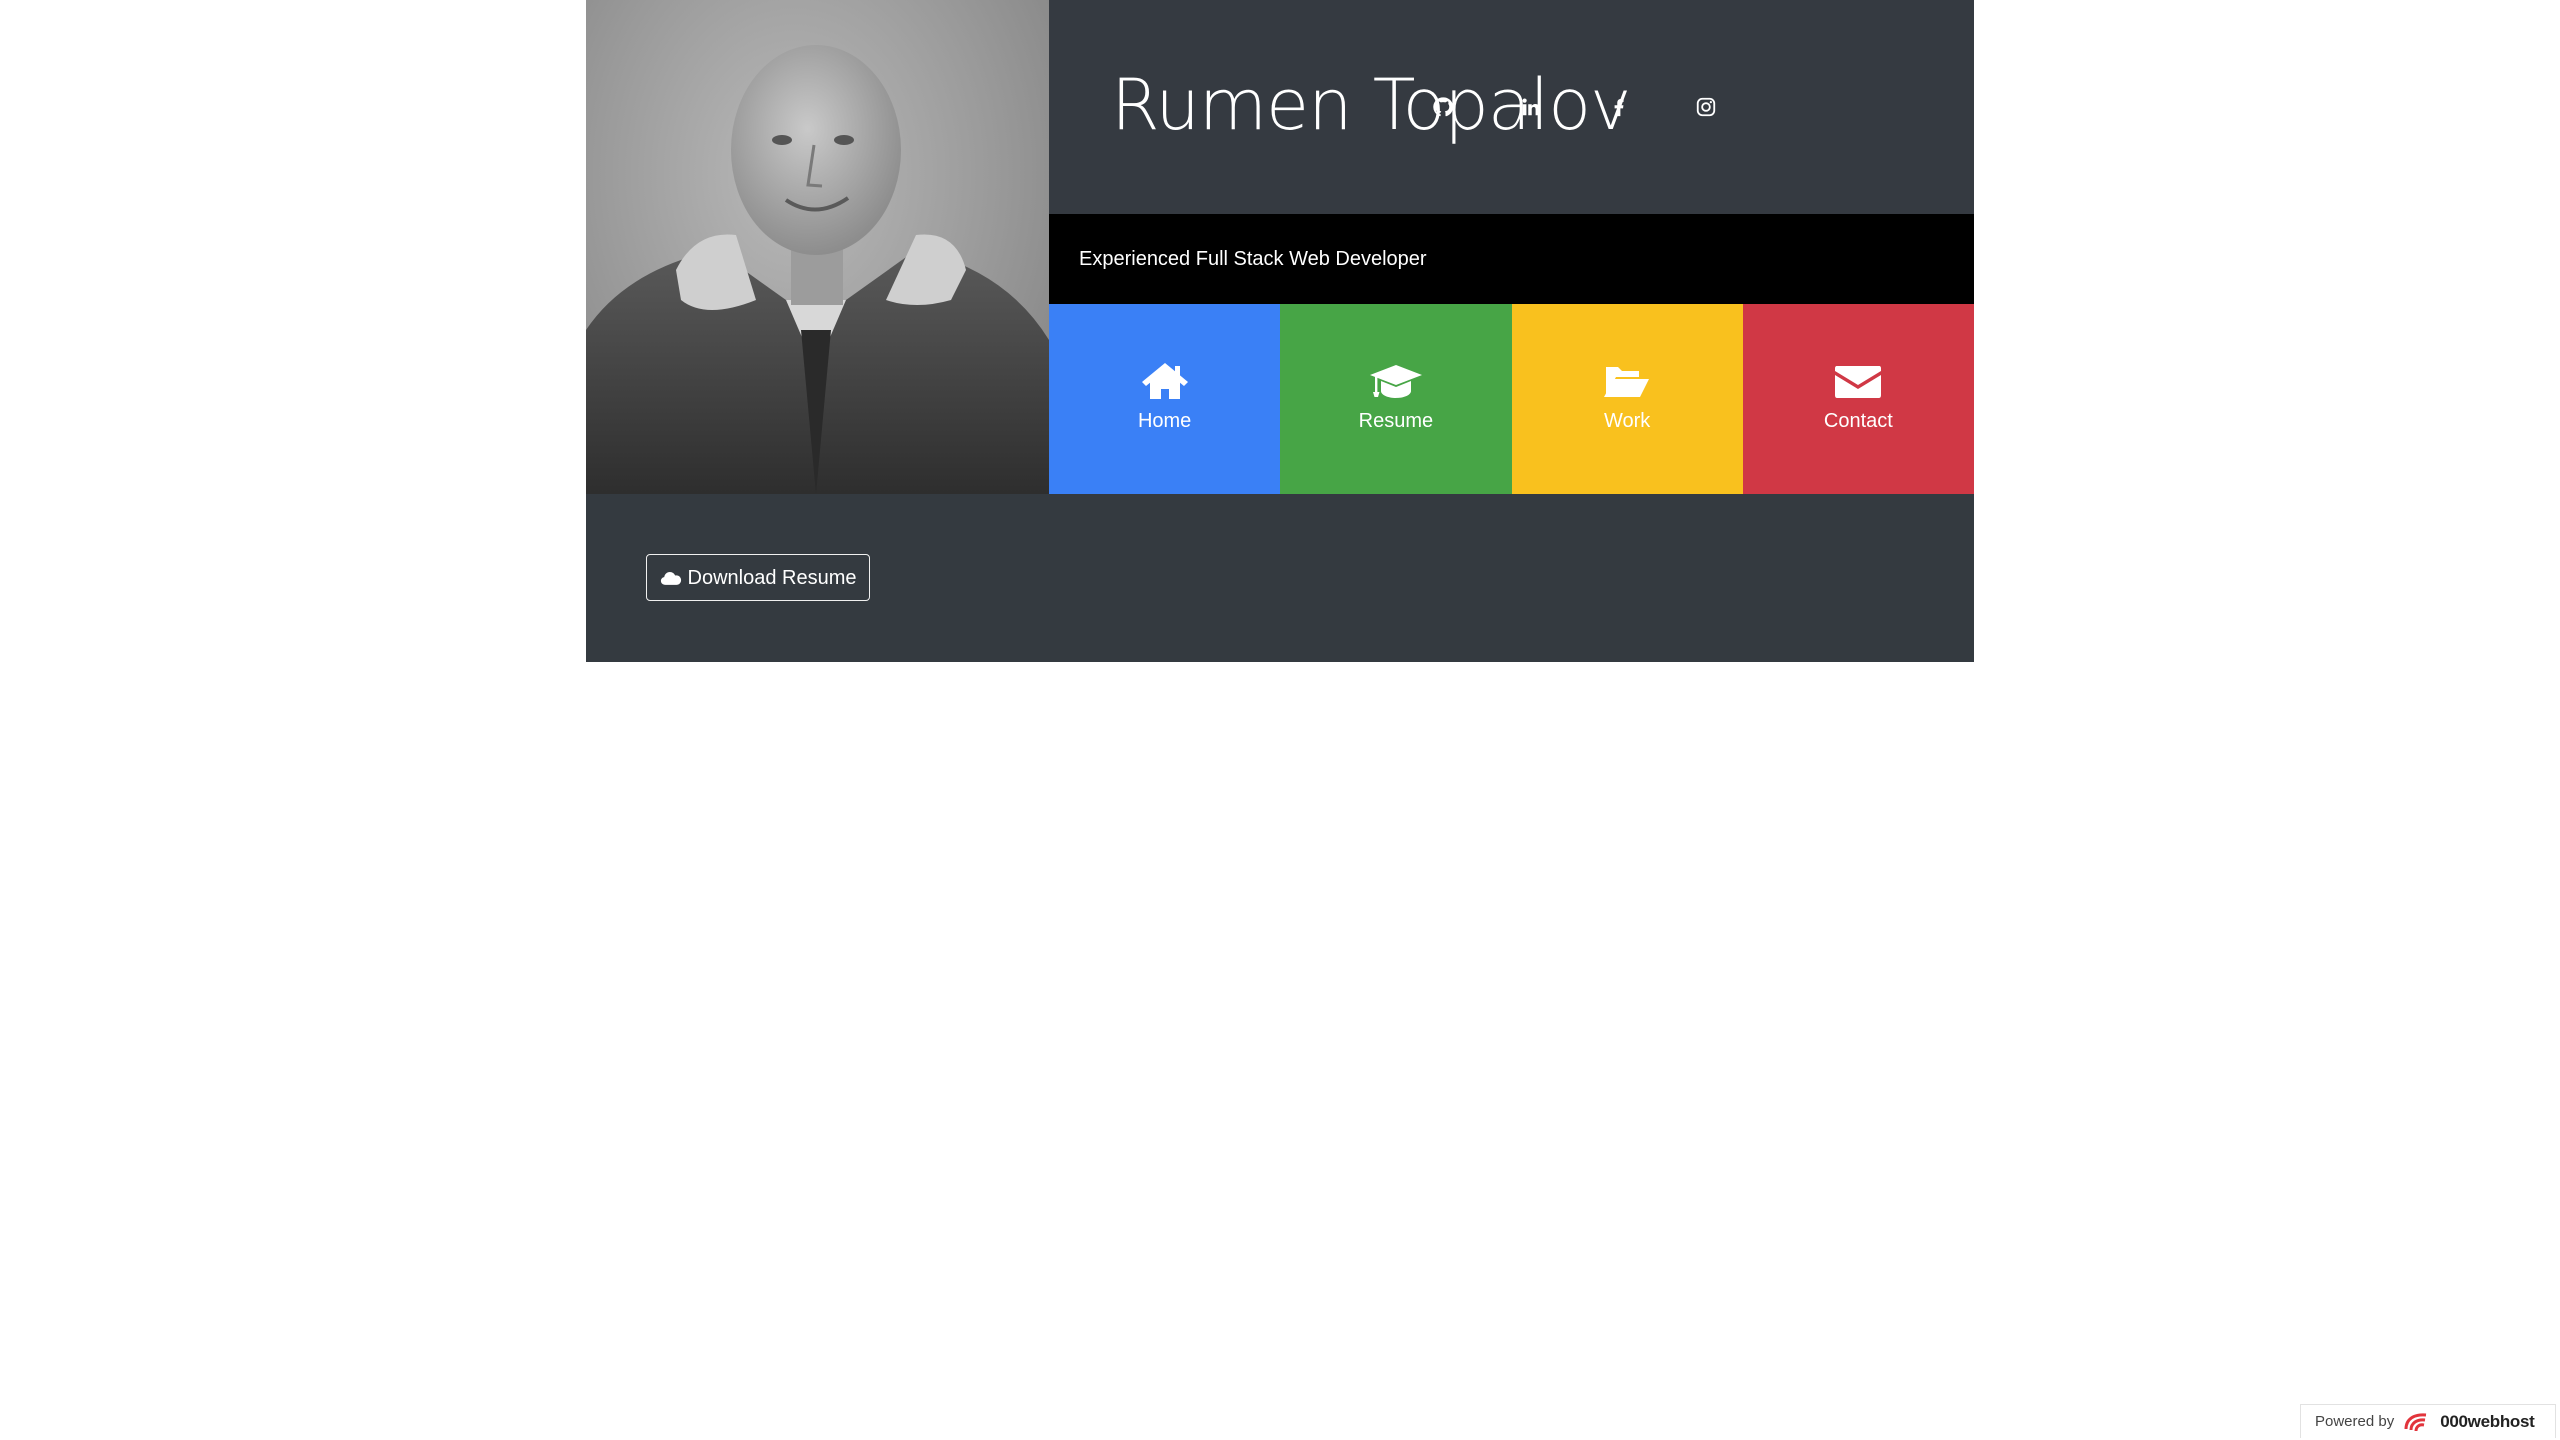  I want to click on instagram-link, so click(1706, 107).